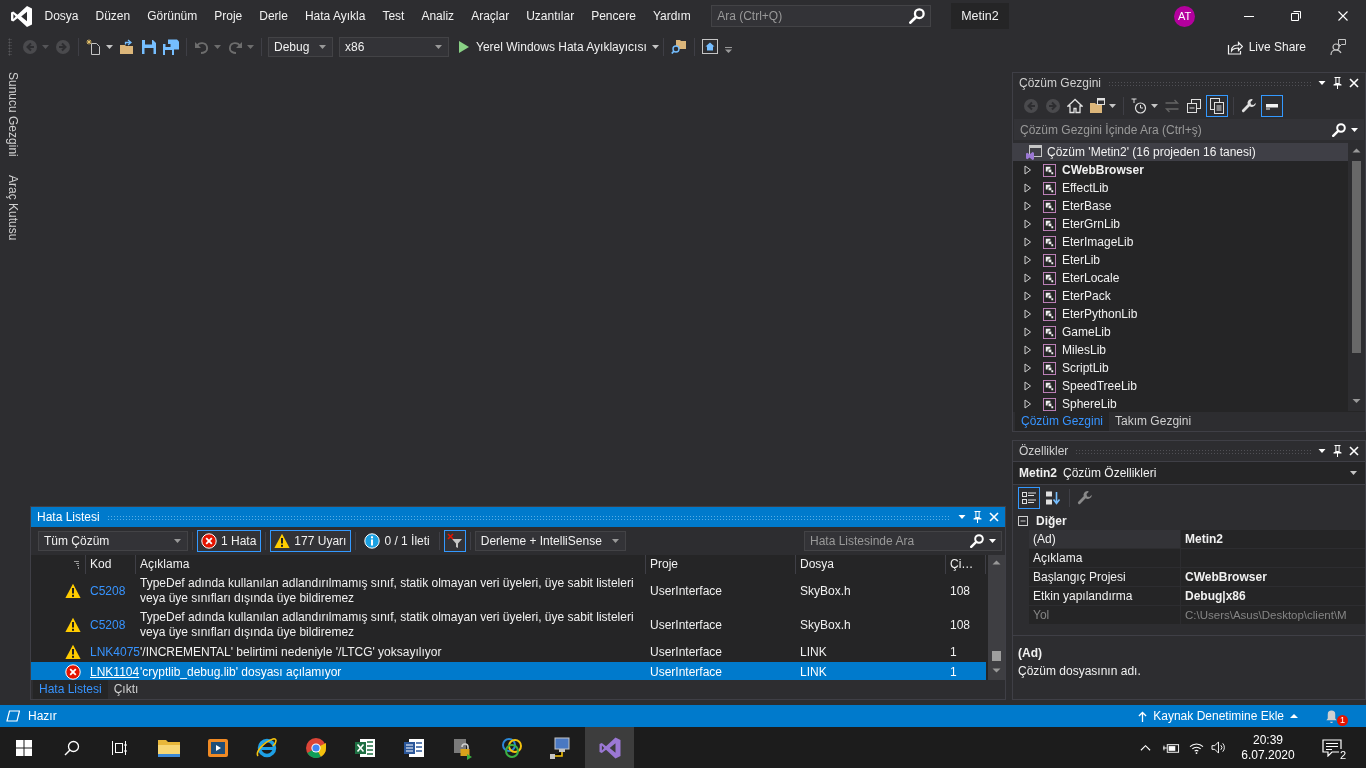 This screenshot has width=1366, height=768. What do you see at coordinates (273, 16) in the screenshot?
I see `menu-item: Derle` at bounding box center [273, 16].